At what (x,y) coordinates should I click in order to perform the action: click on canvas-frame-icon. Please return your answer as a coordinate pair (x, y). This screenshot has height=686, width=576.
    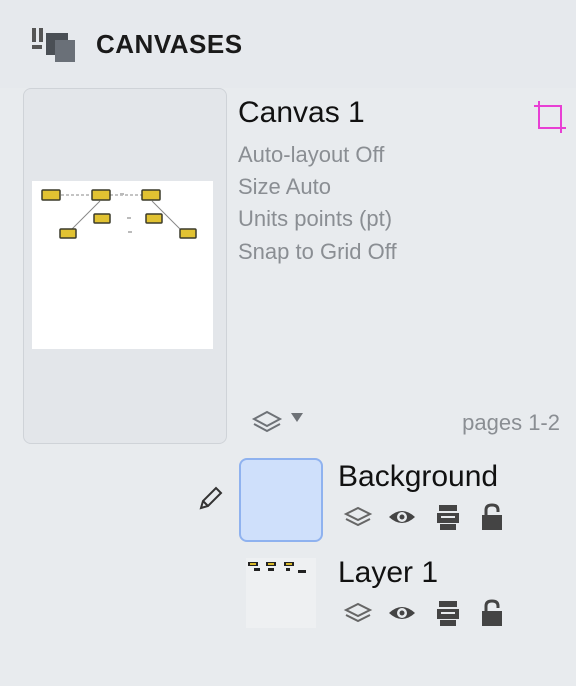
    Looking at the image, I should click on (550, 117).